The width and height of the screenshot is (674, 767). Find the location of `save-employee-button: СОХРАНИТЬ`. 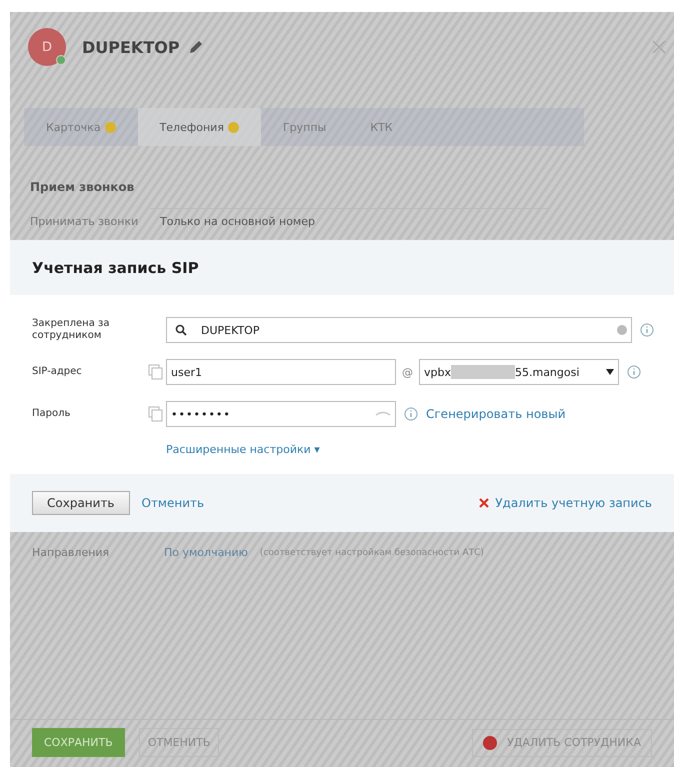

save-employee-button: СОХРАНИТЬ is located at coordinates (78, 742).